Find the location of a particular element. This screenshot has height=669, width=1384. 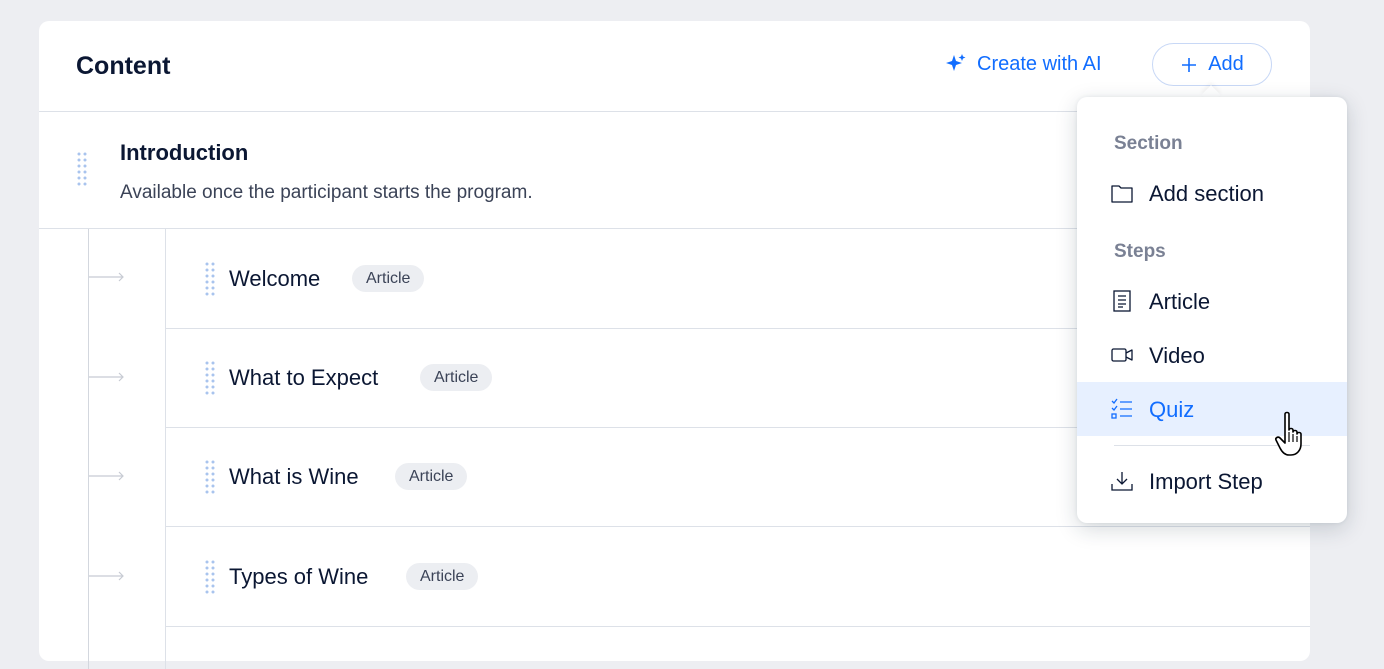

menu-item-add-section: Add section is located at coordinates (1212, 193).